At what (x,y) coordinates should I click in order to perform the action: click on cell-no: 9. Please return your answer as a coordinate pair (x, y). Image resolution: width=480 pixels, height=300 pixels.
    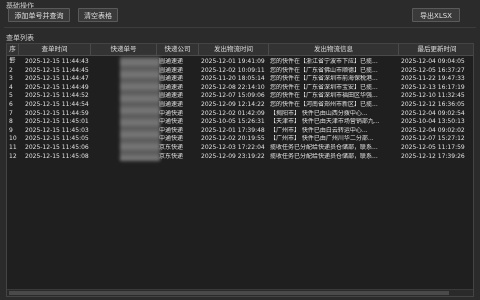
    Looking at the image, I should click on (11, 130).